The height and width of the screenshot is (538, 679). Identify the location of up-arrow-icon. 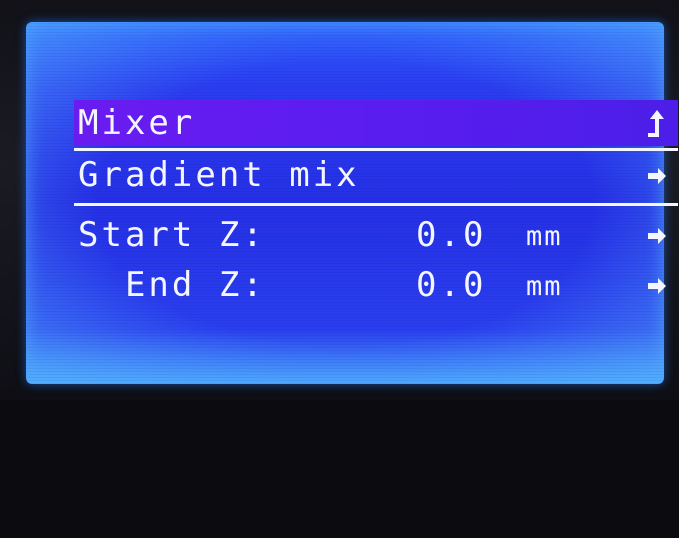
(657, 123).